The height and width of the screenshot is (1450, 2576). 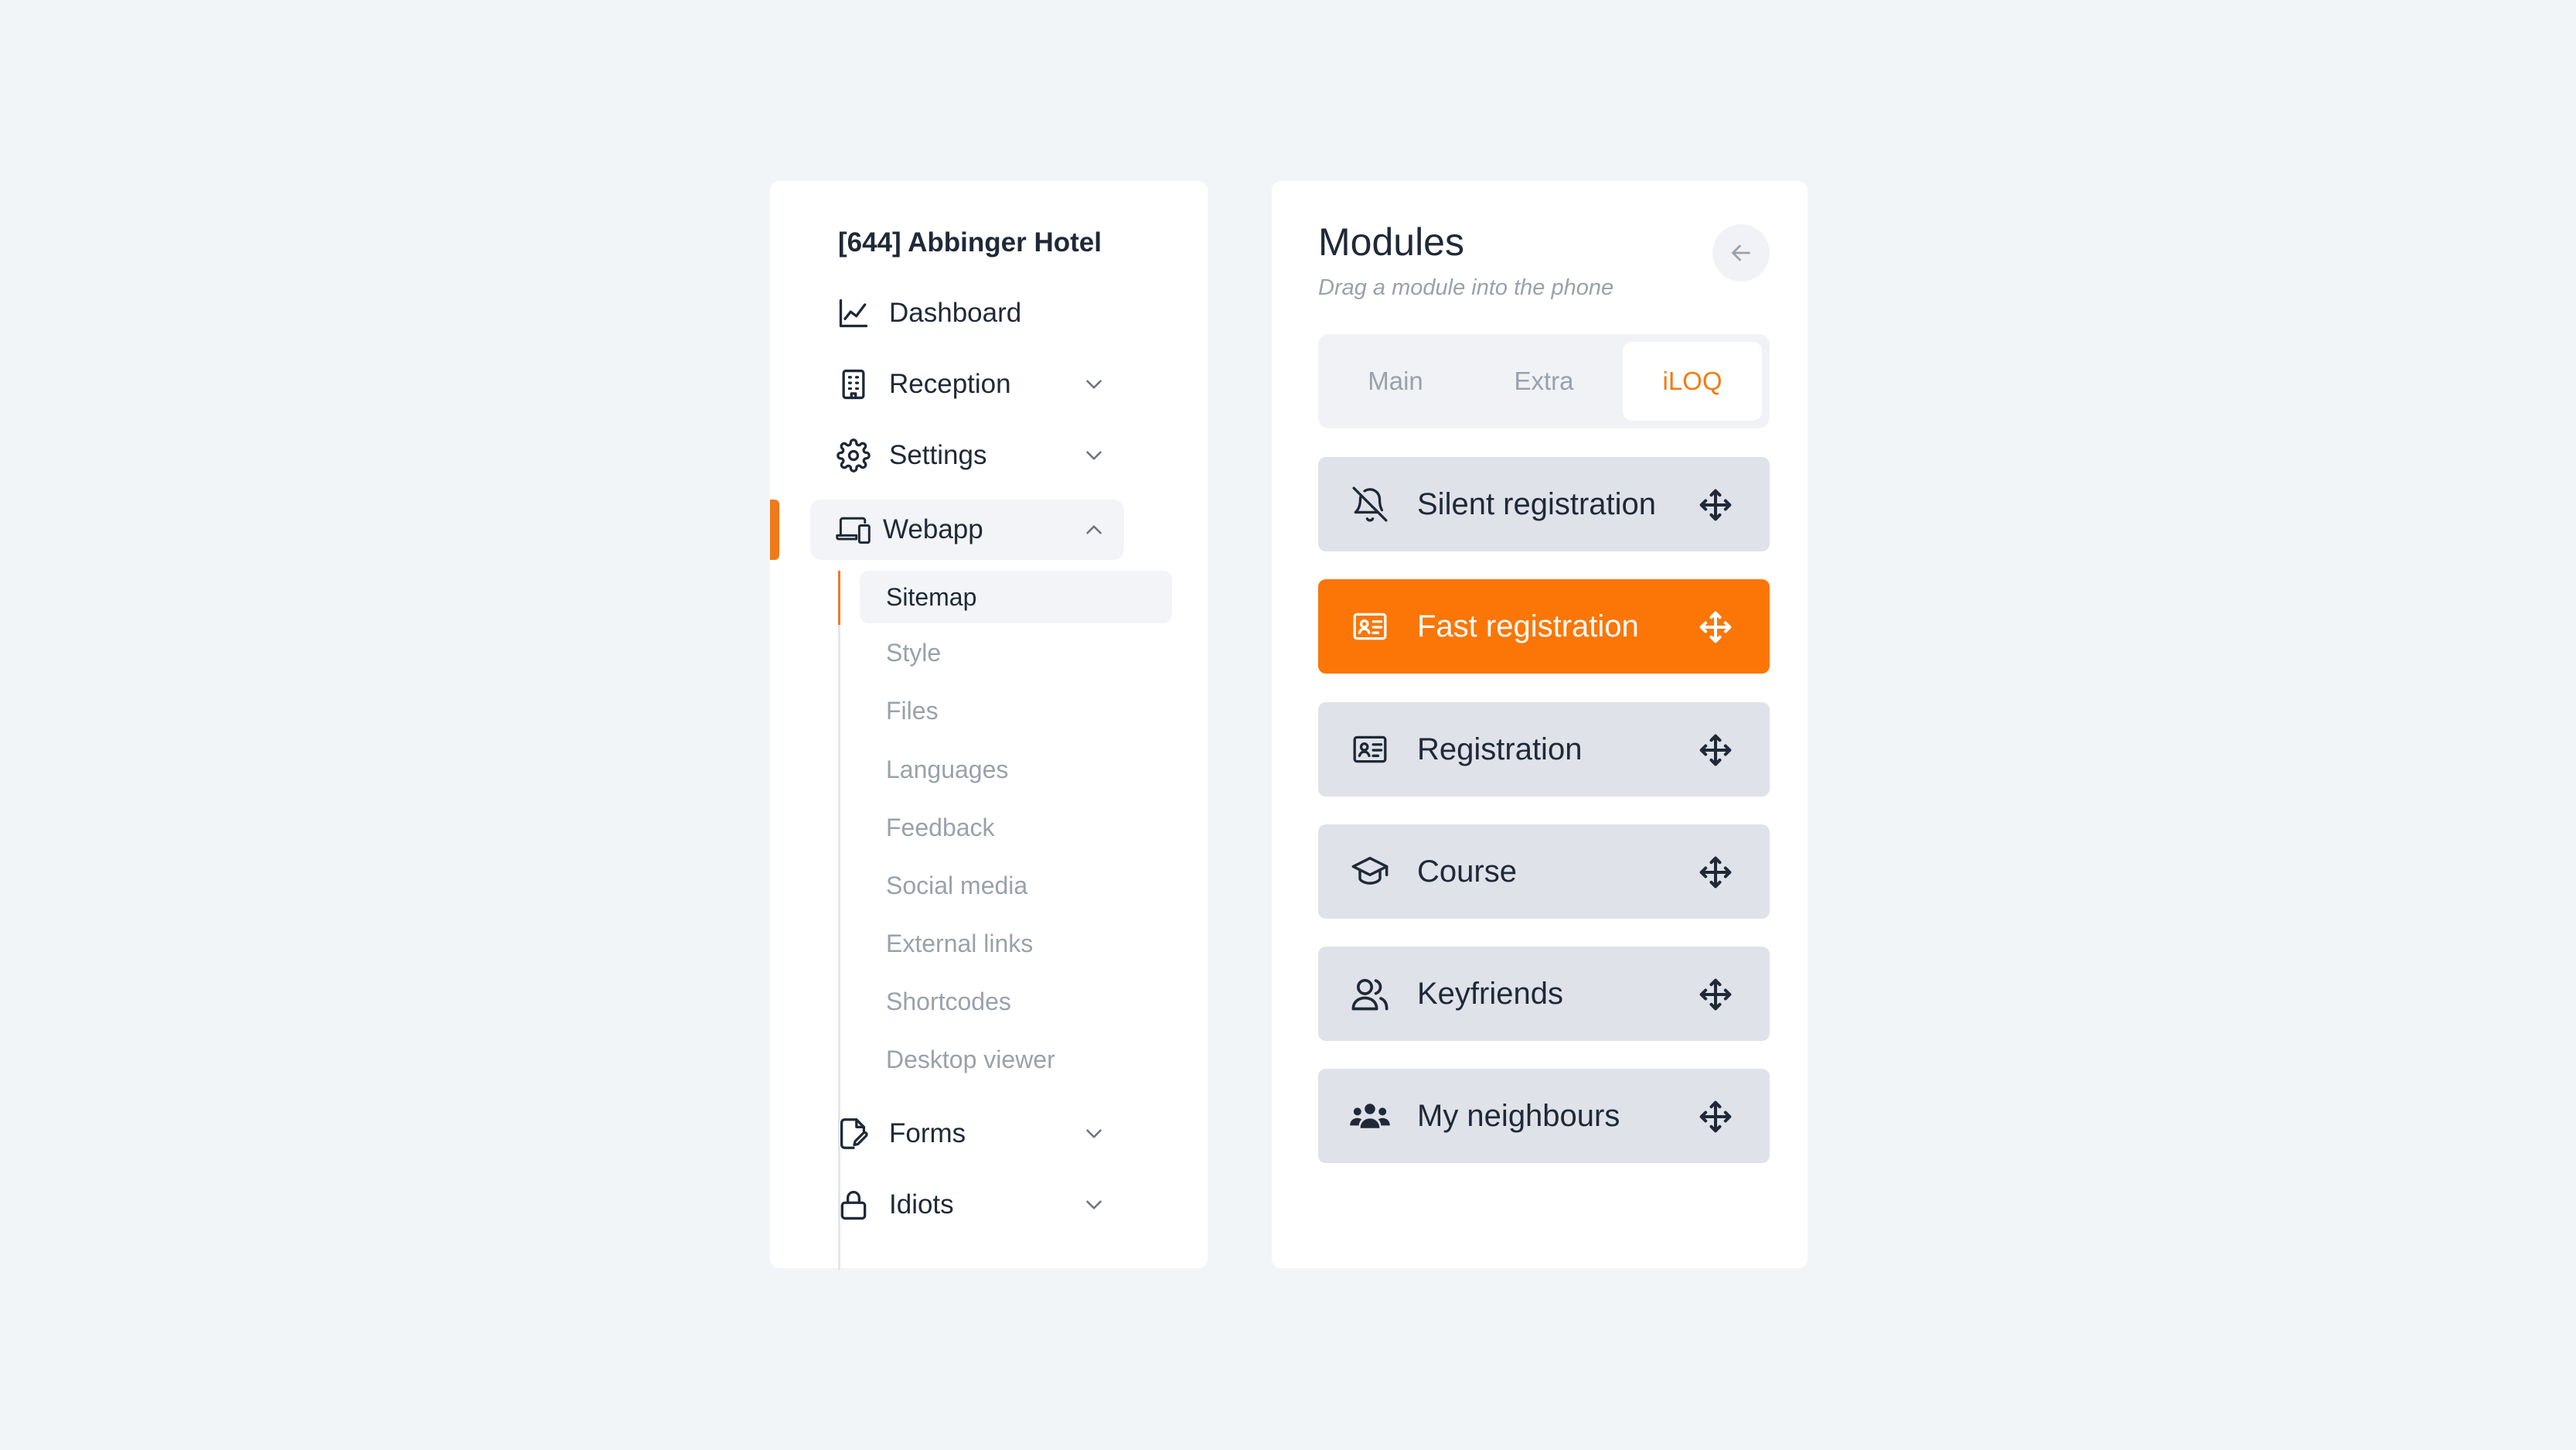 What do you see at coordinates (1016, 597) in the screenshot?
I see `submenu-item-sitemap: Sitemap` at bounding box center [1016, 597].